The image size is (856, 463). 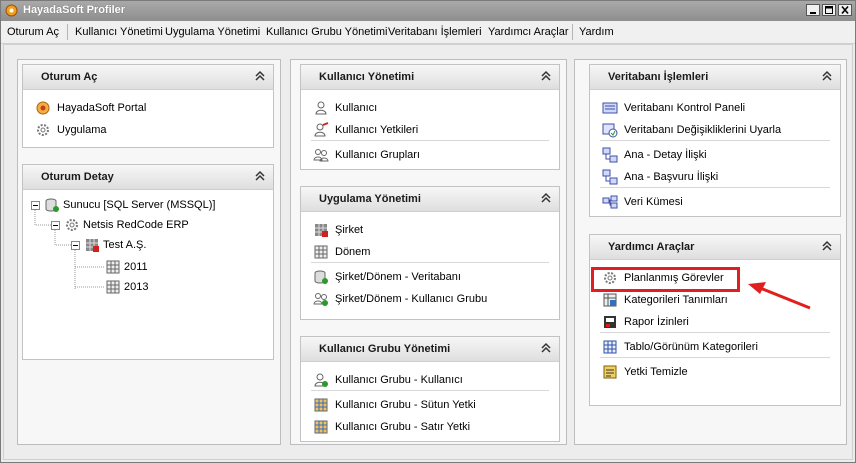 I want to click on dataset-icon, so click(x=610, y=202).